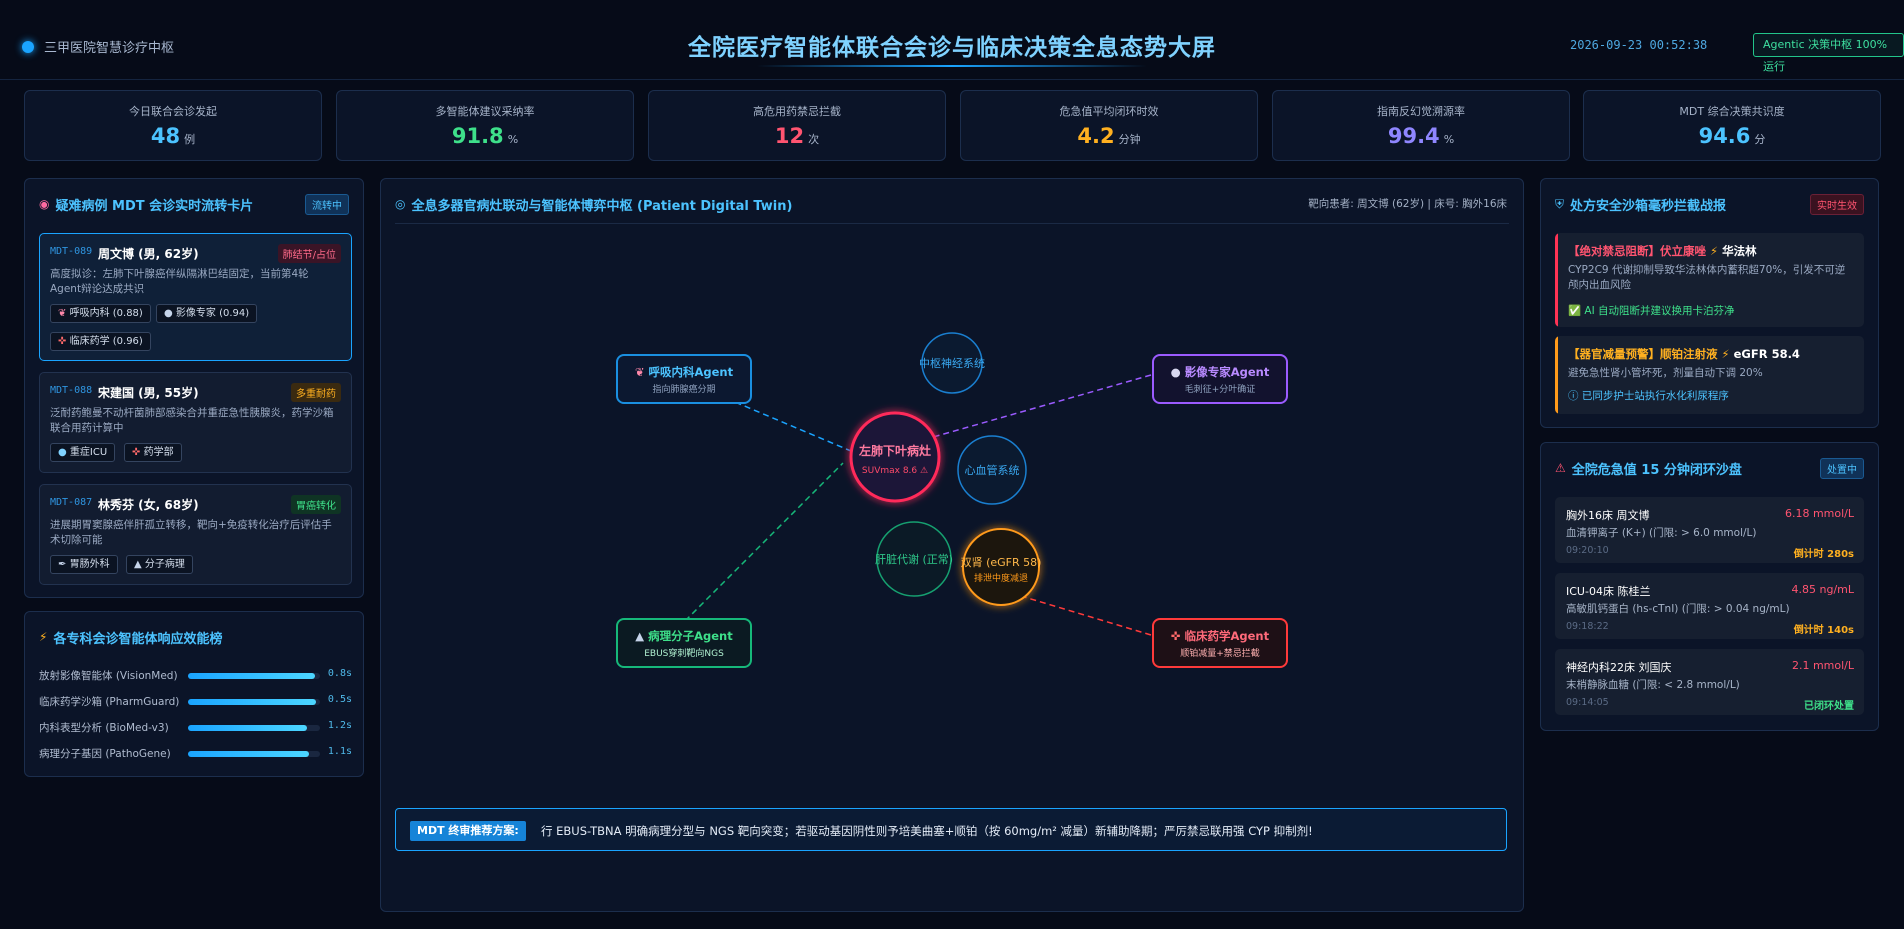 The image size is (1904, 929). Describe the element at coordinates (1220, 643) in the screenshot. I see `agent-pharmacy: ✜ 临床药学Agent 顺铂减量+禁忌拦截` at that location.